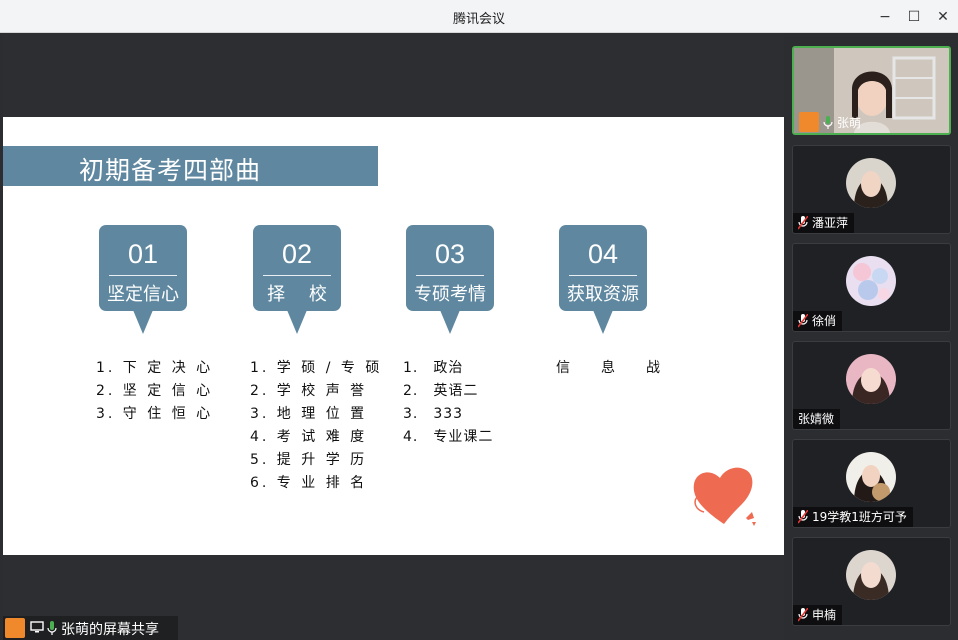 This screenshot has width=958, height=640. I want to click on participant-tile-fangkeyu: 19学教1班方可予, so click(871, 483).